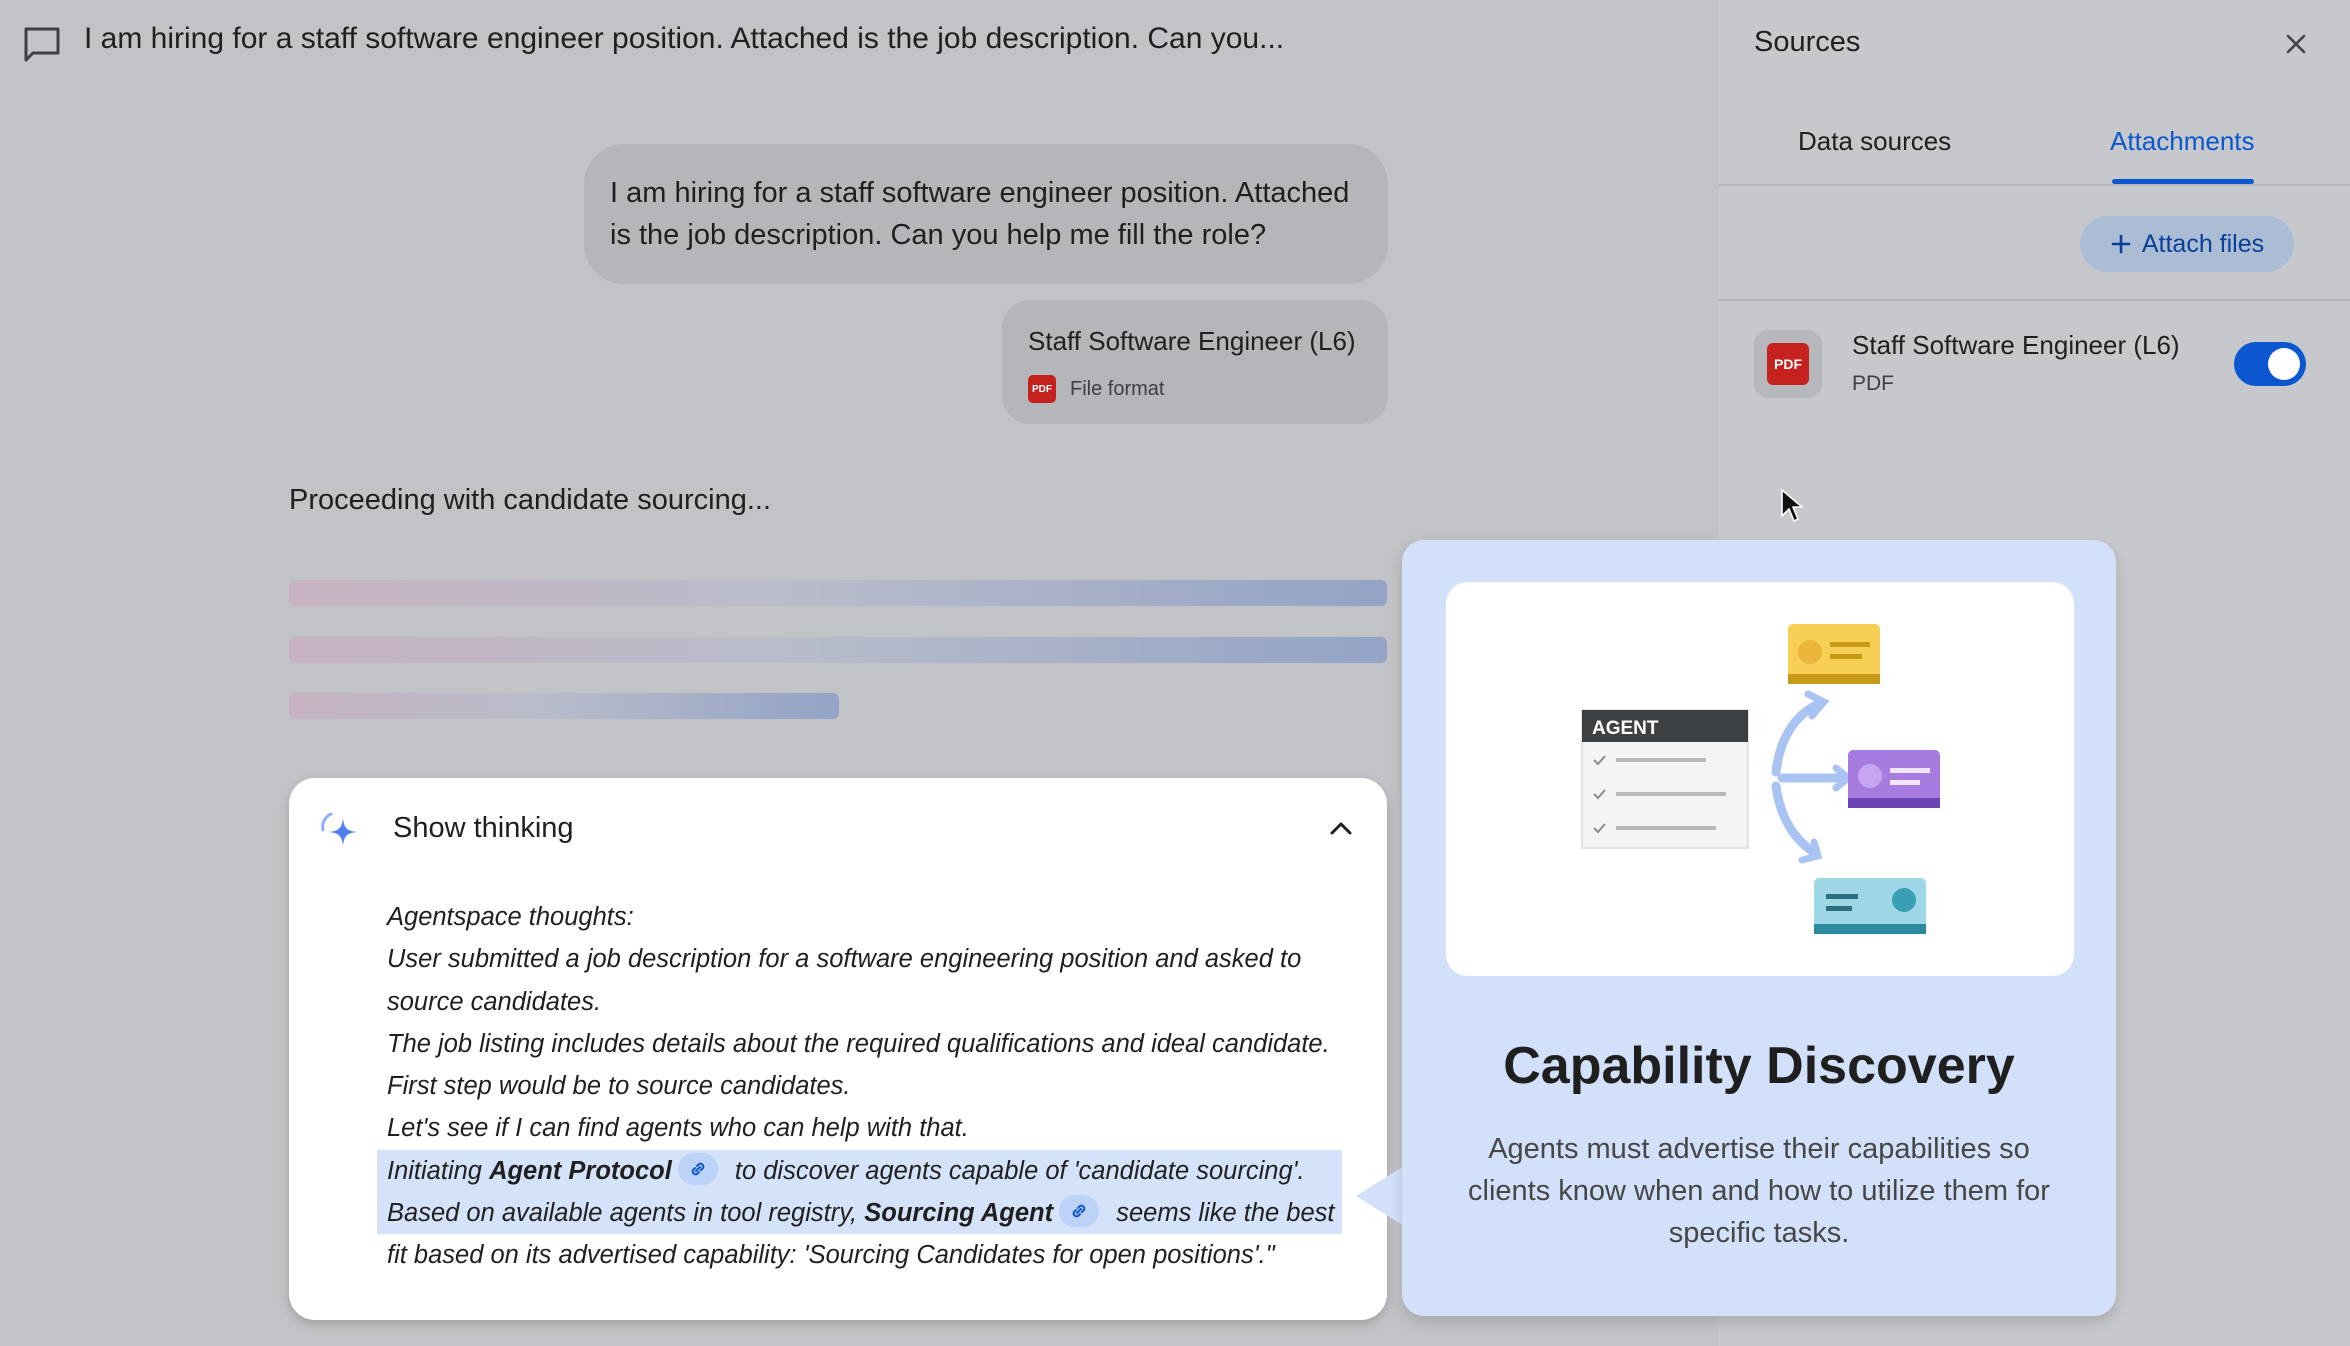 This screenshot has height=1346, width=2350. I want to click on chat-bubble-icon, so click(42, 44).